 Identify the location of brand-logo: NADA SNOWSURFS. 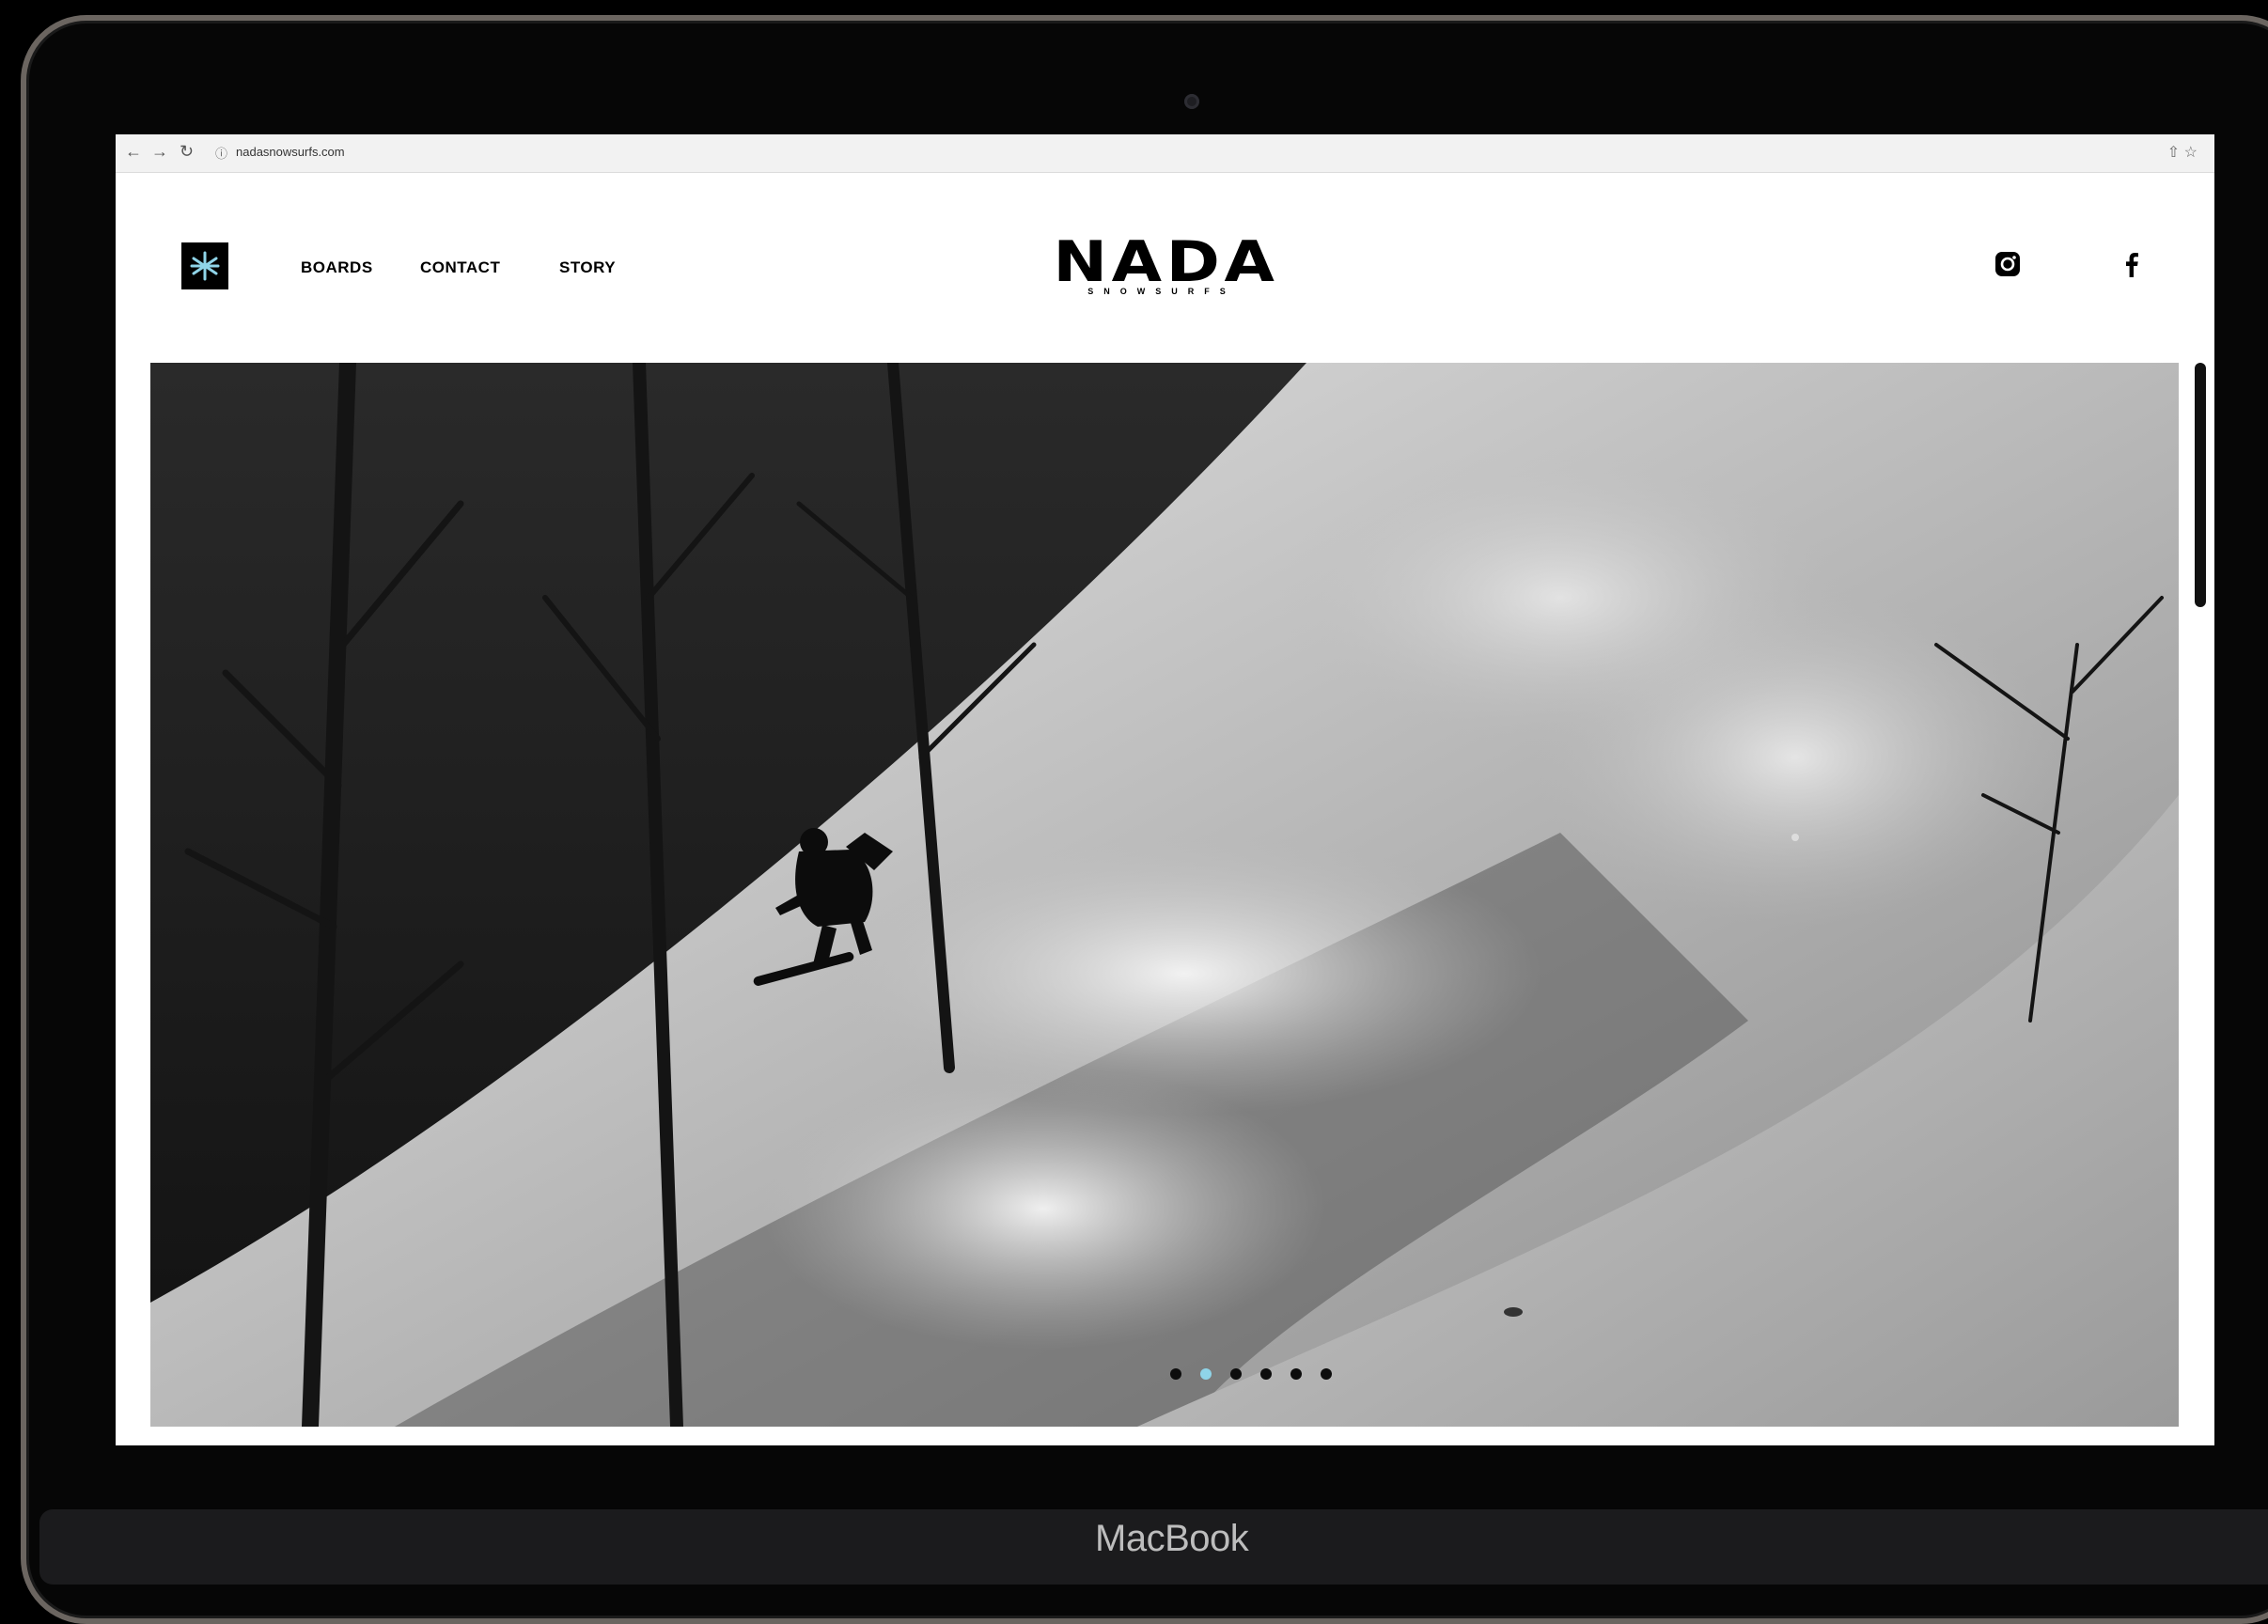
(1164, 265).